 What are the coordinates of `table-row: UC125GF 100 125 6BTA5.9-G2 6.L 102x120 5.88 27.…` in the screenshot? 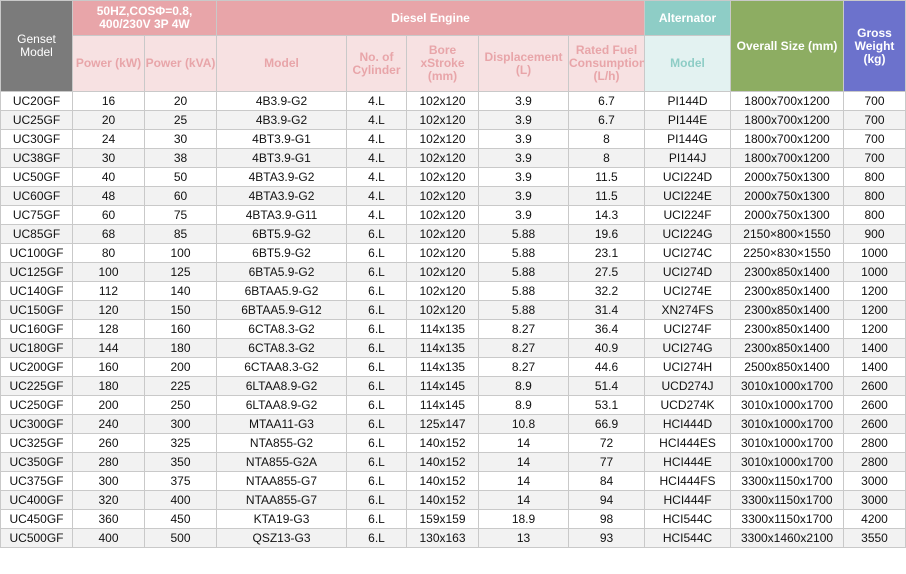 It's located at (453, 272).